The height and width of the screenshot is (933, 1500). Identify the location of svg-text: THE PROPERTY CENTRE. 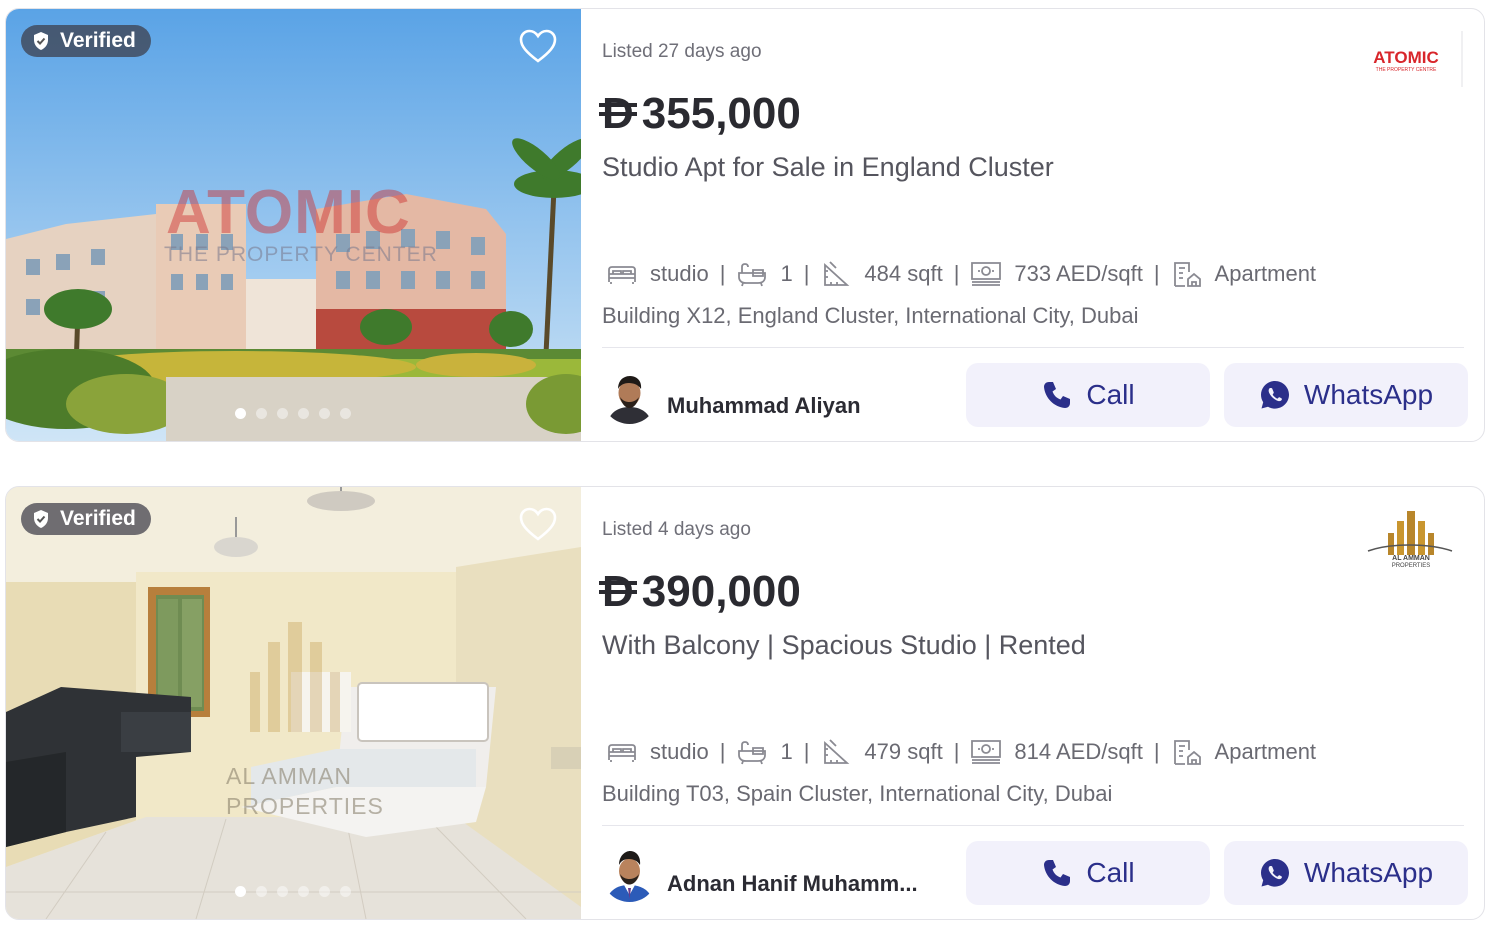
(1406, 70).